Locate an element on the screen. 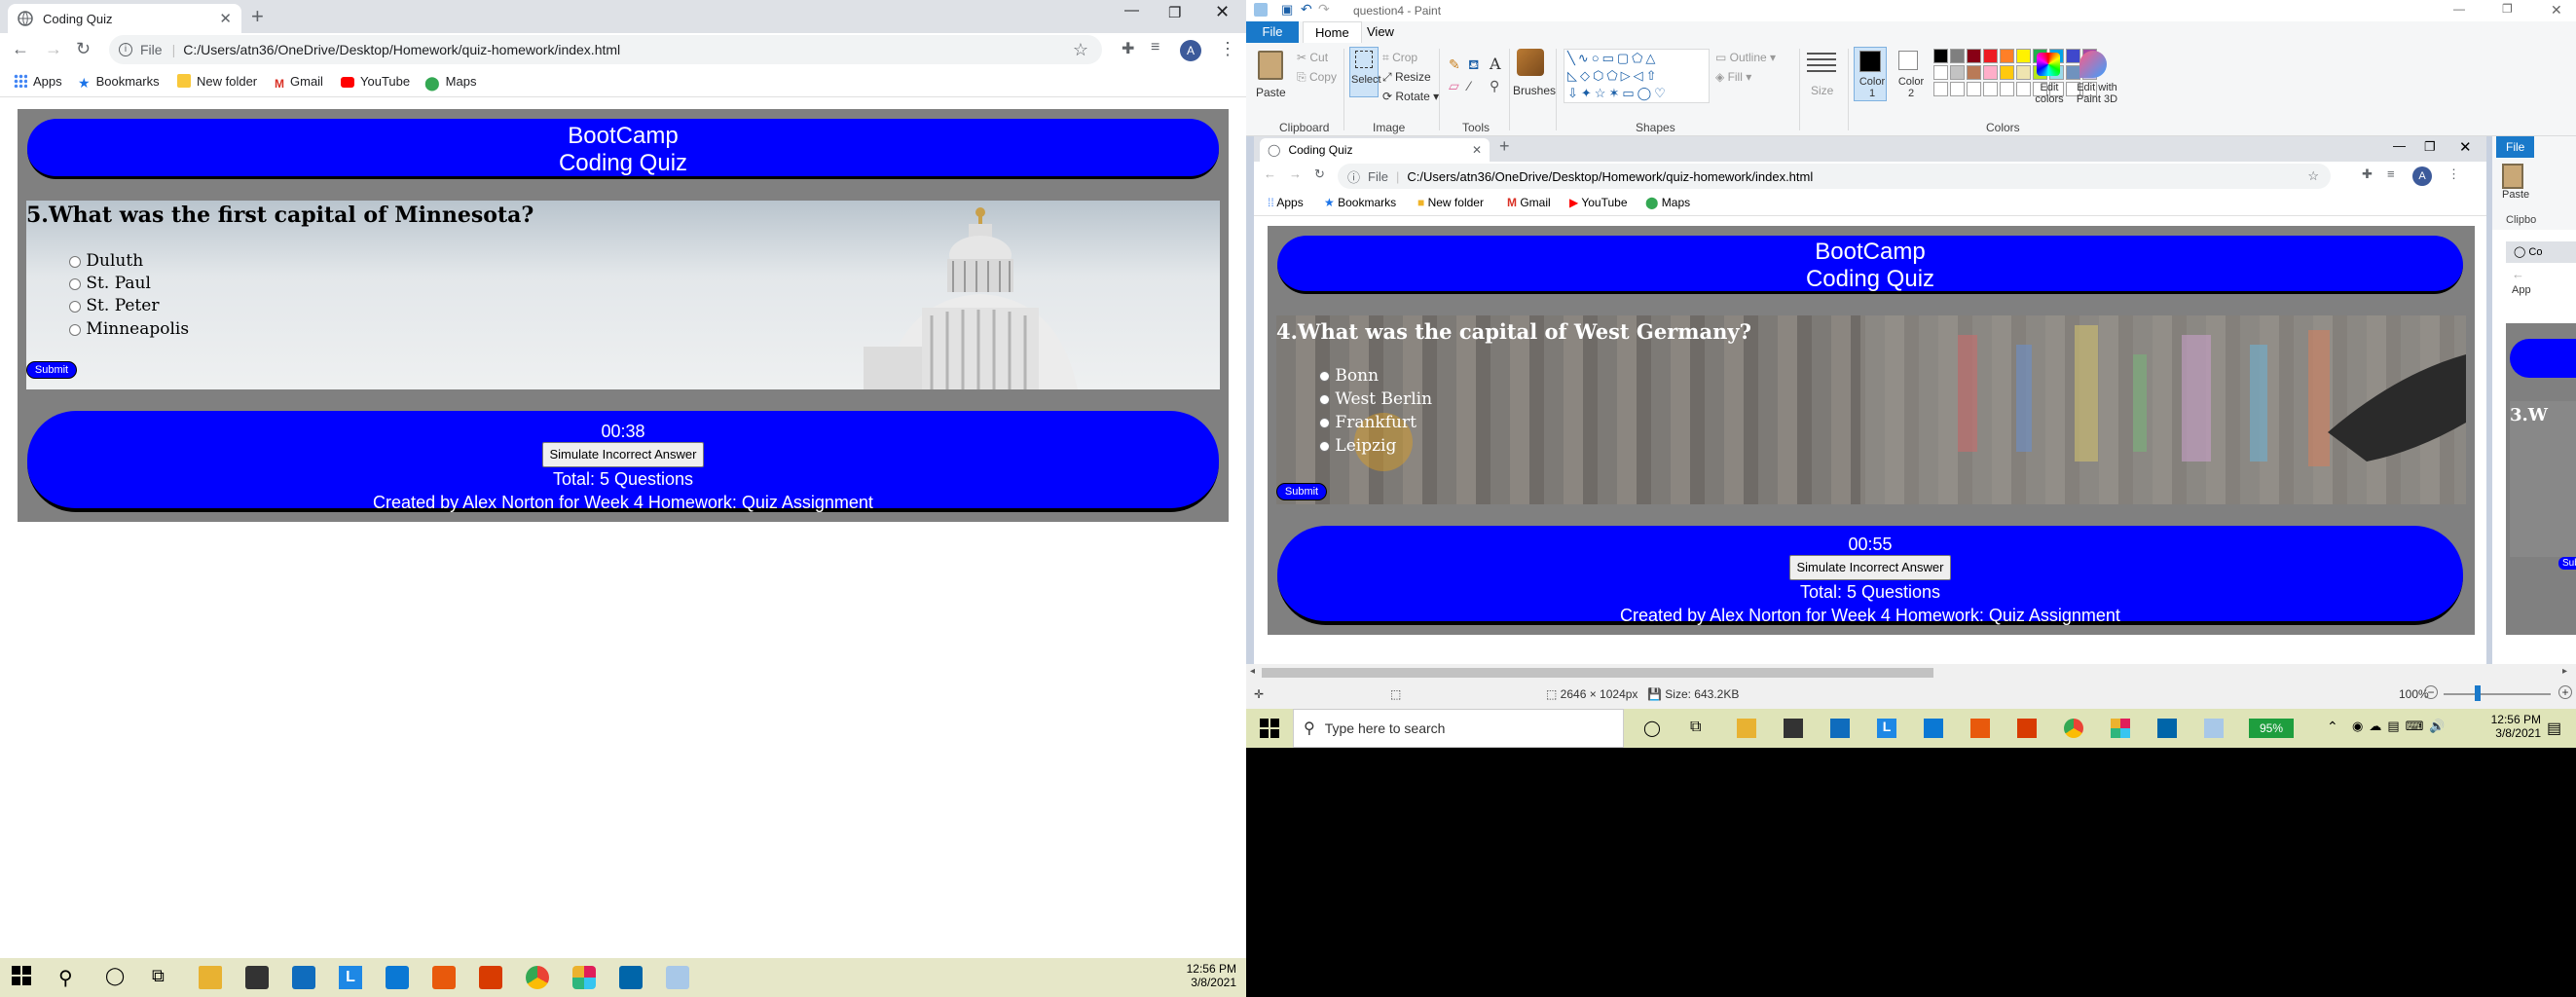 The image size is (2576, 997). scroll-right-icon: ▸ is located at coordinates (2564, 671).